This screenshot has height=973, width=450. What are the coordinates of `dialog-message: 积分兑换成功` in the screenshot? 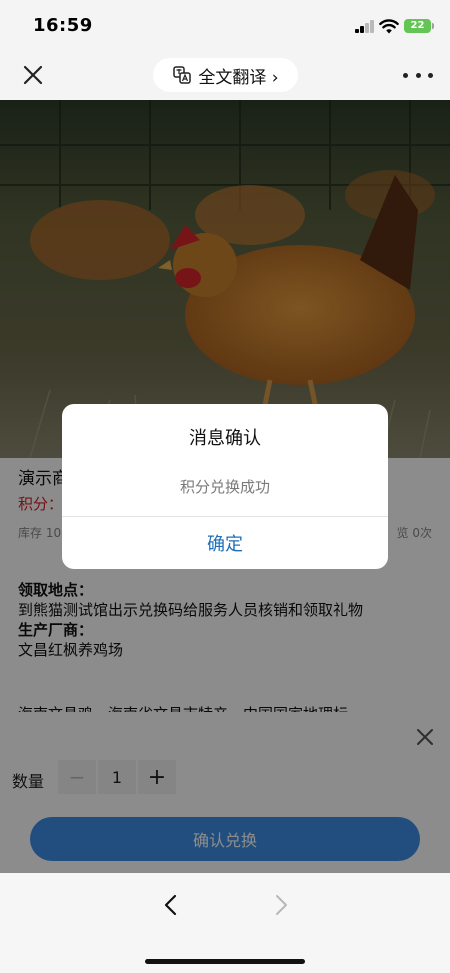 It's located at (224, 487).